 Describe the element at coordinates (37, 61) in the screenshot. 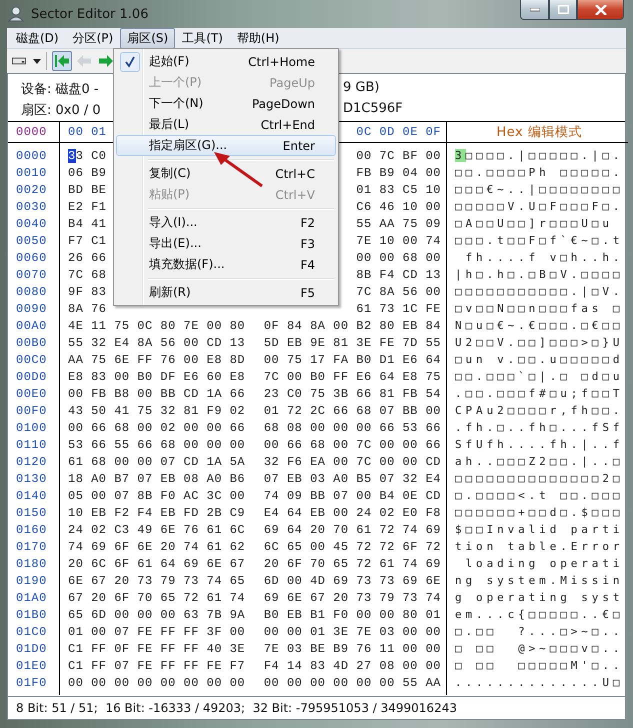

I see `dropdown-caret-icon` at that location.